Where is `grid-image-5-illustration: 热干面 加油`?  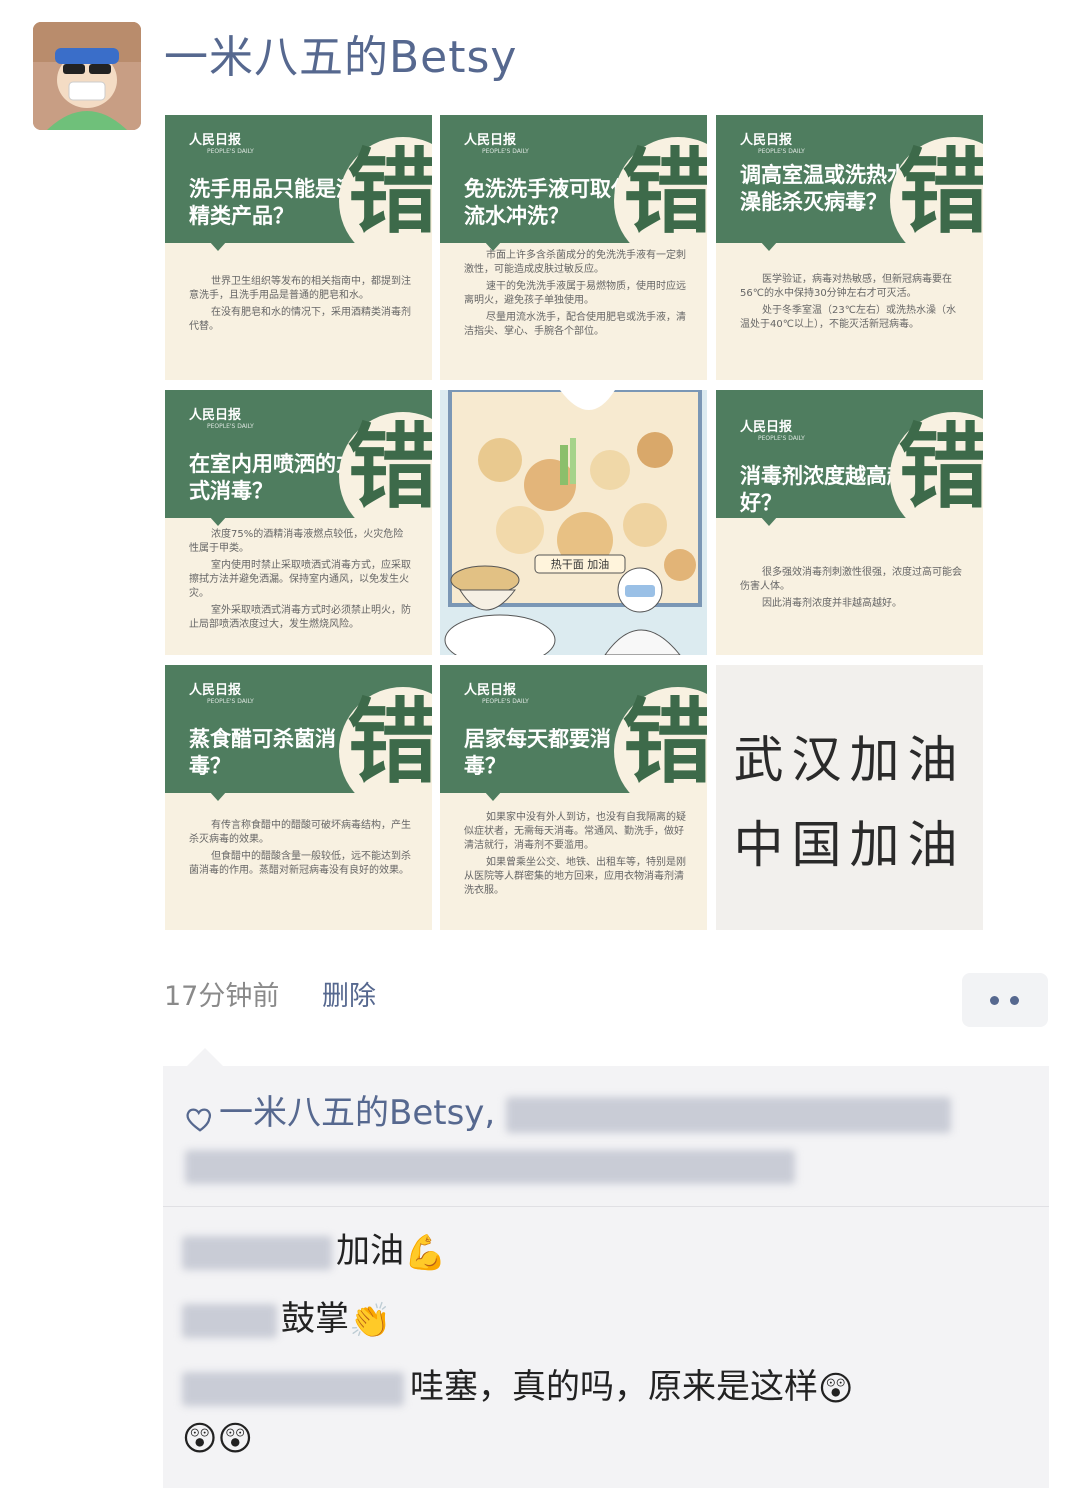
grid-image-5-illustration: 热干面 加油 is located at coordinates (573, 522).